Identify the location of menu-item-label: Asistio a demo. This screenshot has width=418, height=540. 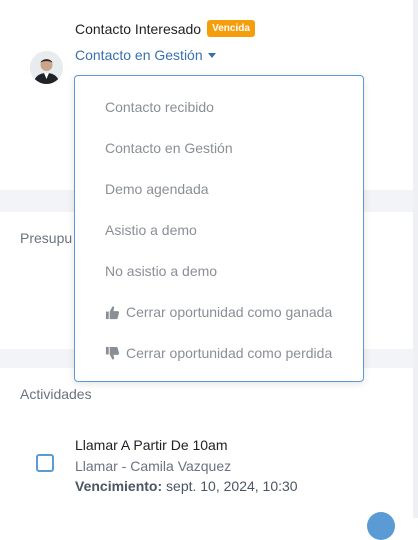
(151, 230).